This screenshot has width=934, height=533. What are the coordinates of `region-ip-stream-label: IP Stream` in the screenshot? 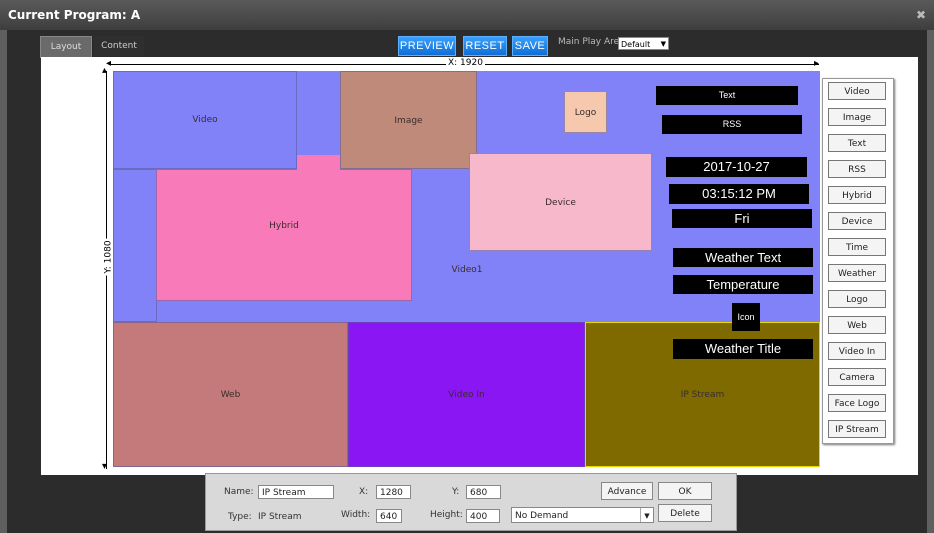 It's located at (702, 395).